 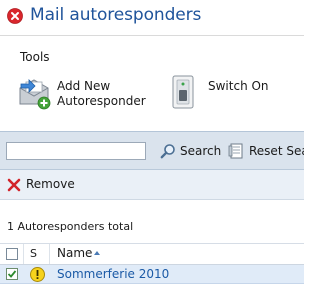 I want to click on tools-section-label: Tools, so click(x=35, y=57).